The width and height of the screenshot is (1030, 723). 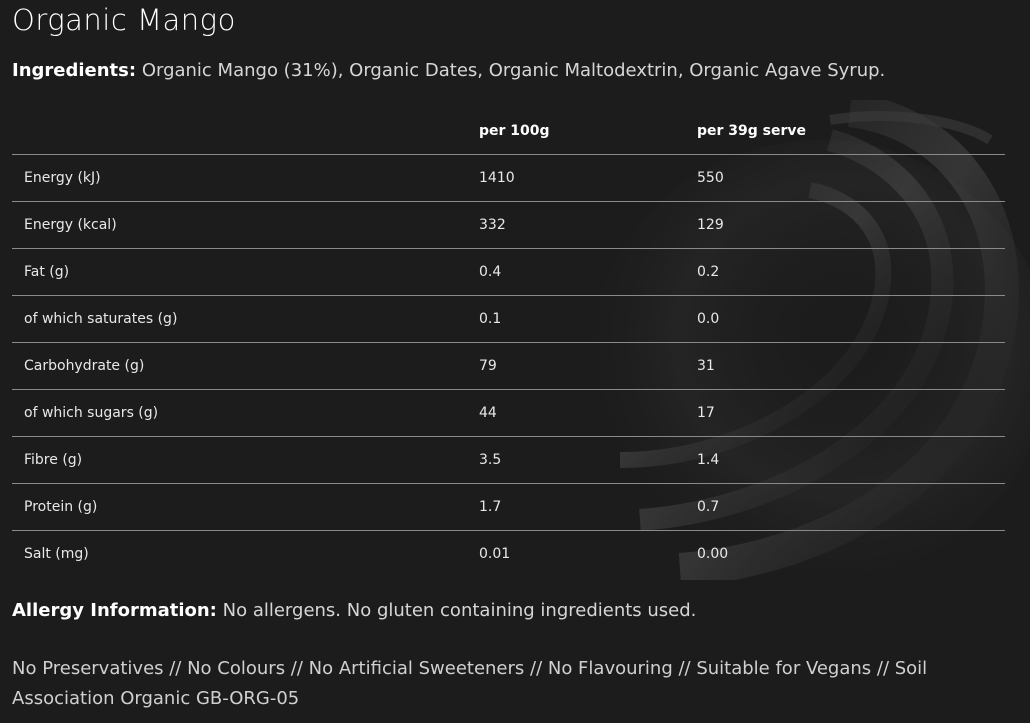 I want to click on value-per-serve: 17, so click(x=845, y=413).